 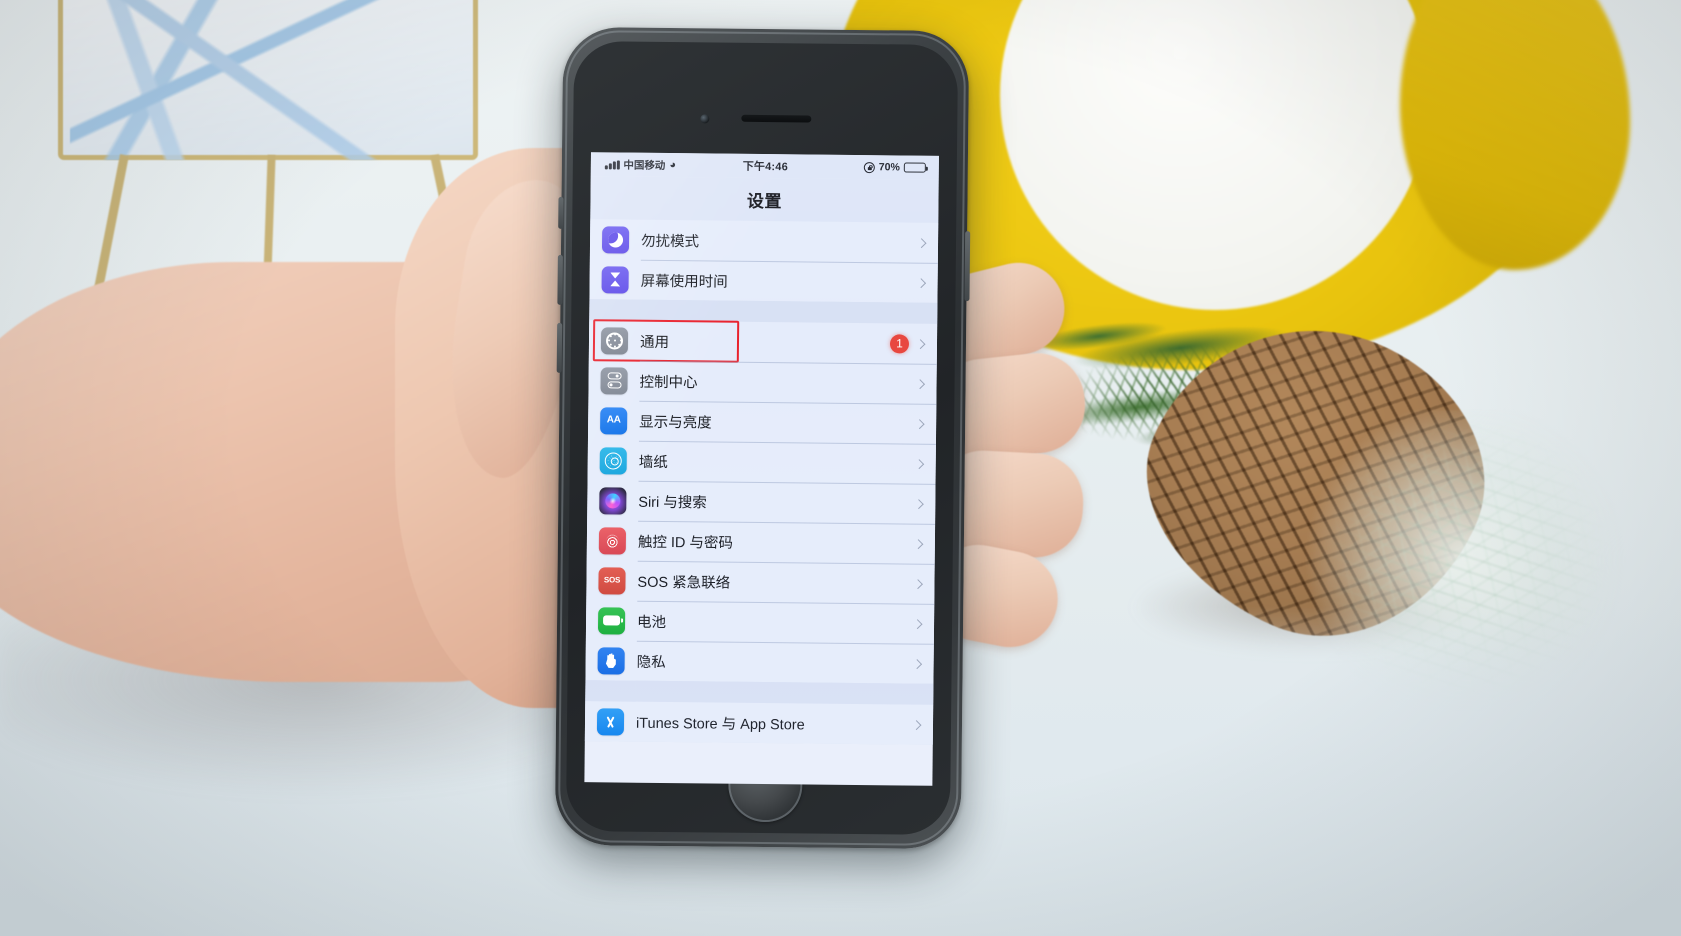 What do you see at coordinates (761, 542) in the screenshot?
I see `settings-row-touch-id-passcode: 触控 ID 与密码` at bounding box center [761, 542].